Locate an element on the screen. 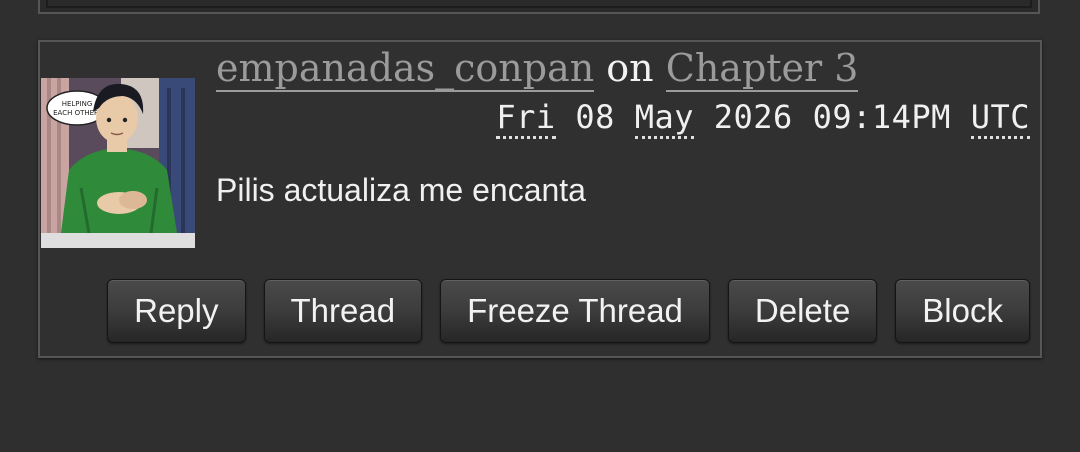 The width and height of the screenshot is (1080, 452). comment-datetime: Fri 08 May 2026 09:14PM UTC is located at coordinates (763, 118).